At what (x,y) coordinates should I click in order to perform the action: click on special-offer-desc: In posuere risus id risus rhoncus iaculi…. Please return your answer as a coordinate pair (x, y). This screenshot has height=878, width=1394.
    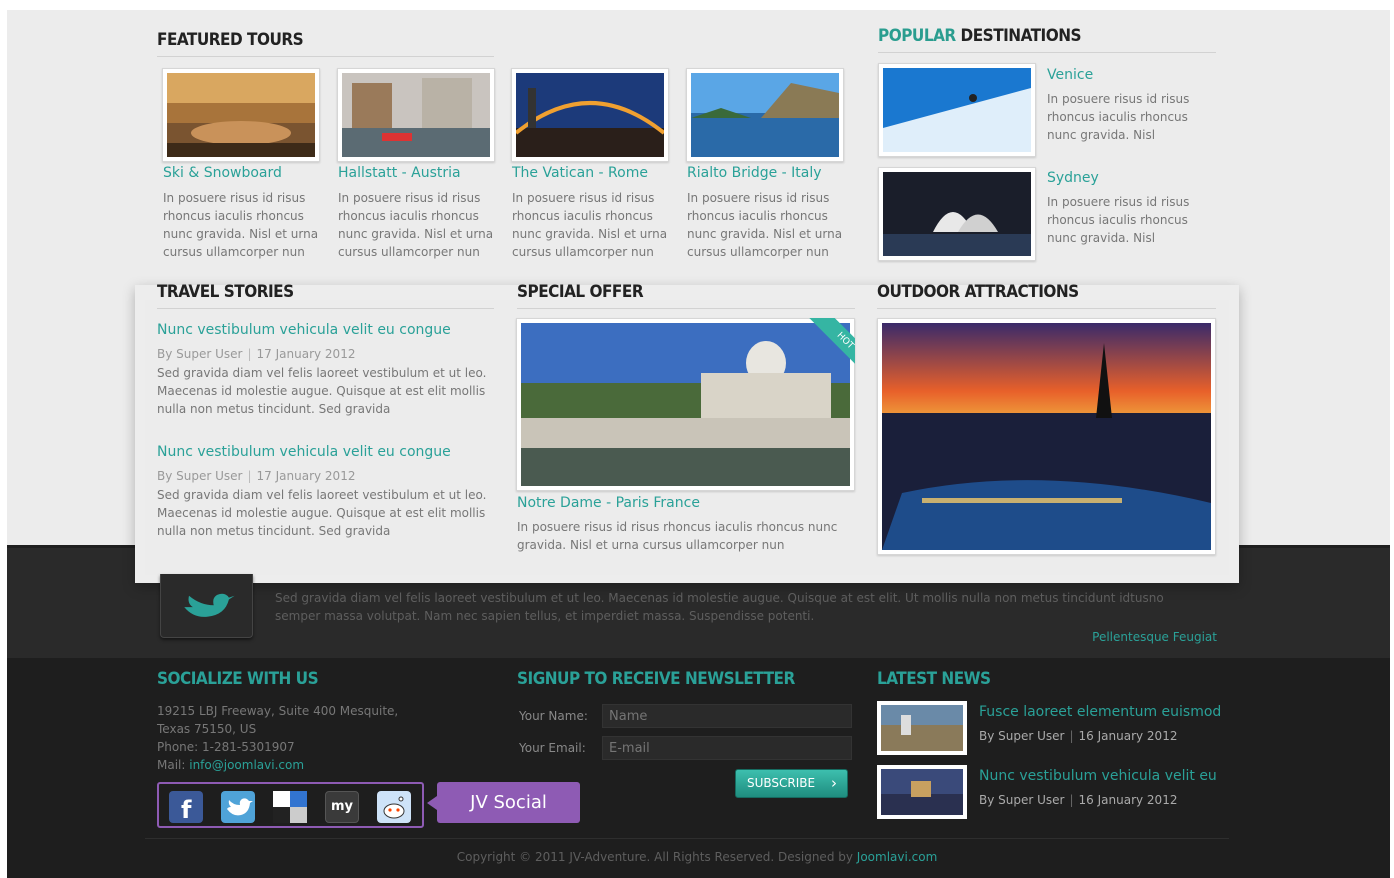
    Looking at the image, I should click on (677, 536).